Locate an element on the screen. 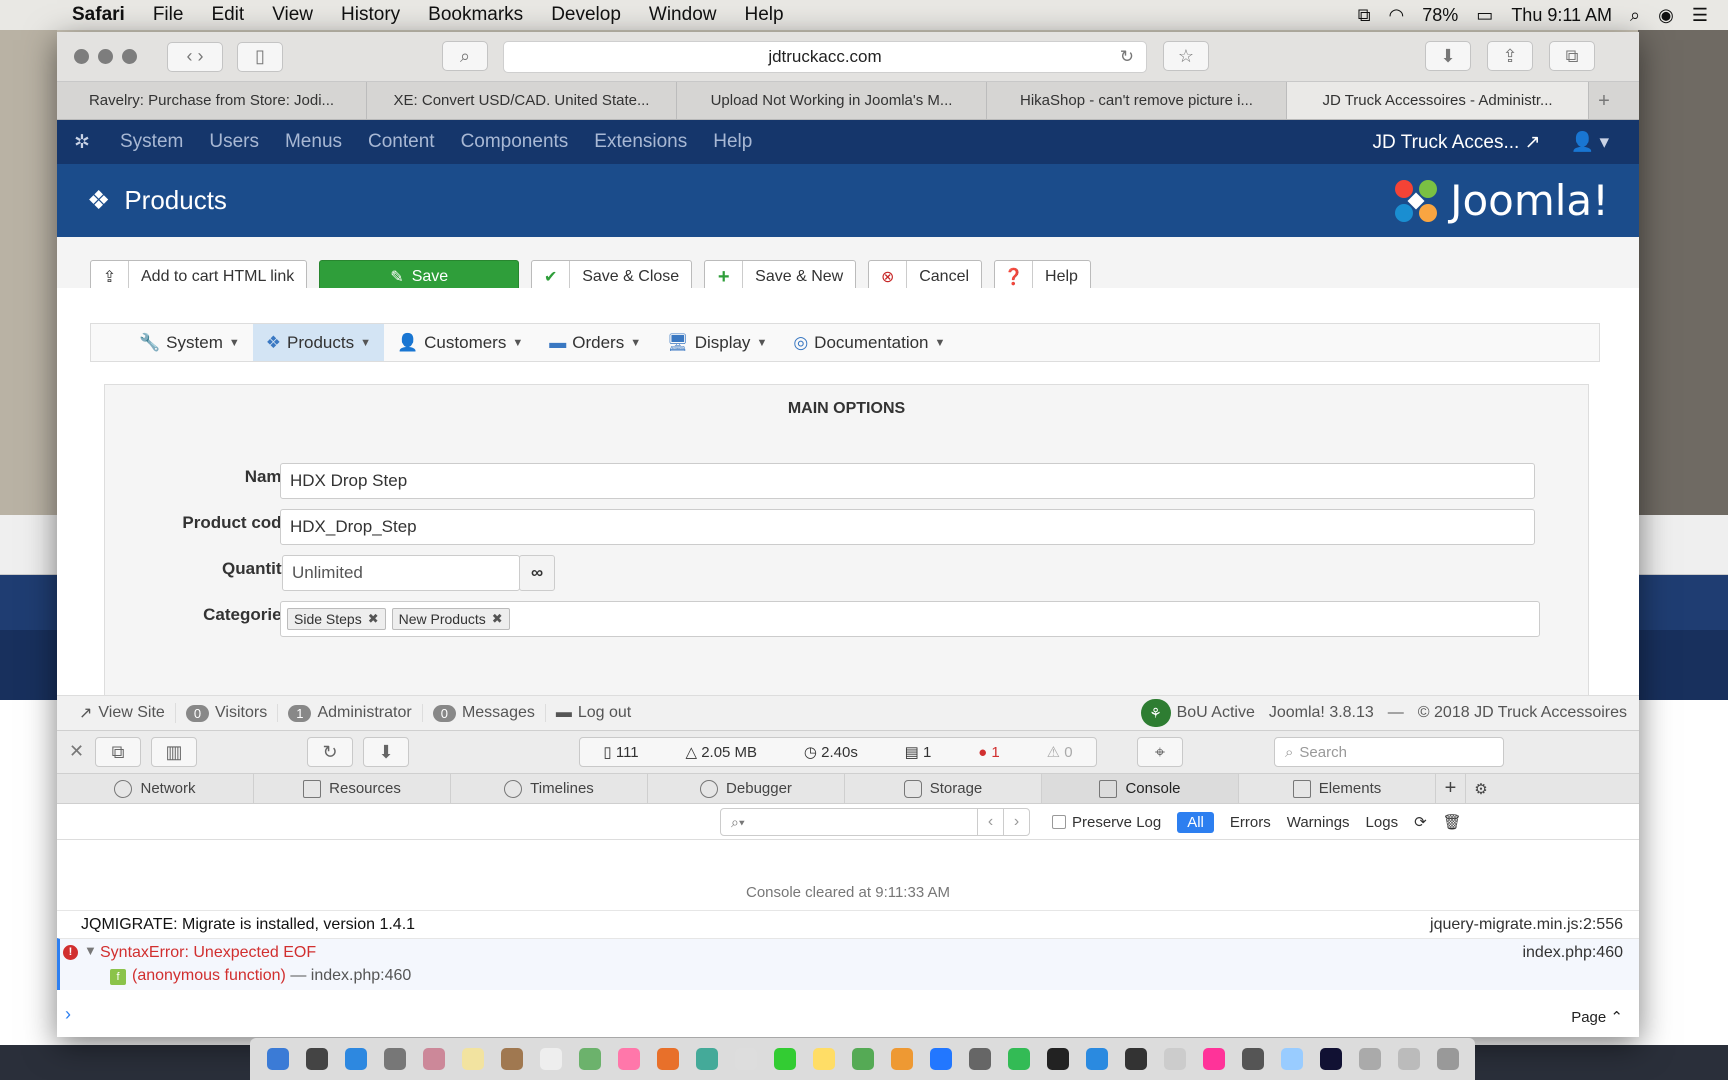 This screenshot has width=1728, height=1080. new-tab-button: + is located at coordinates (1604, 100).